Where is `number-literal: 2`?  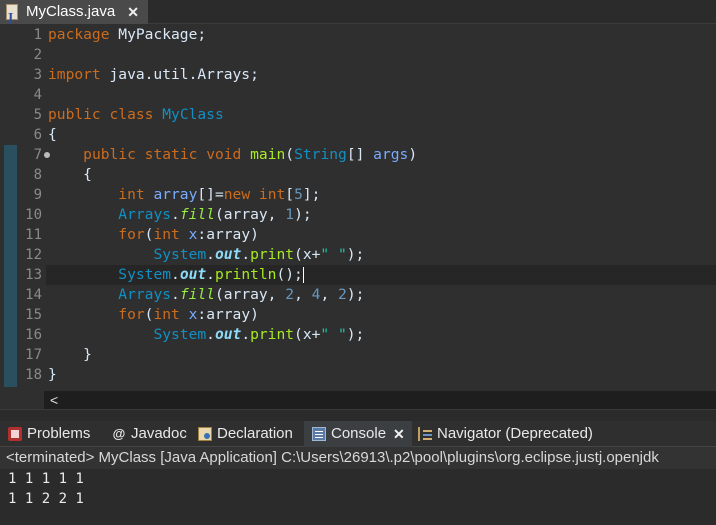 number-literal: 2 is located at coordinates (342, 294).